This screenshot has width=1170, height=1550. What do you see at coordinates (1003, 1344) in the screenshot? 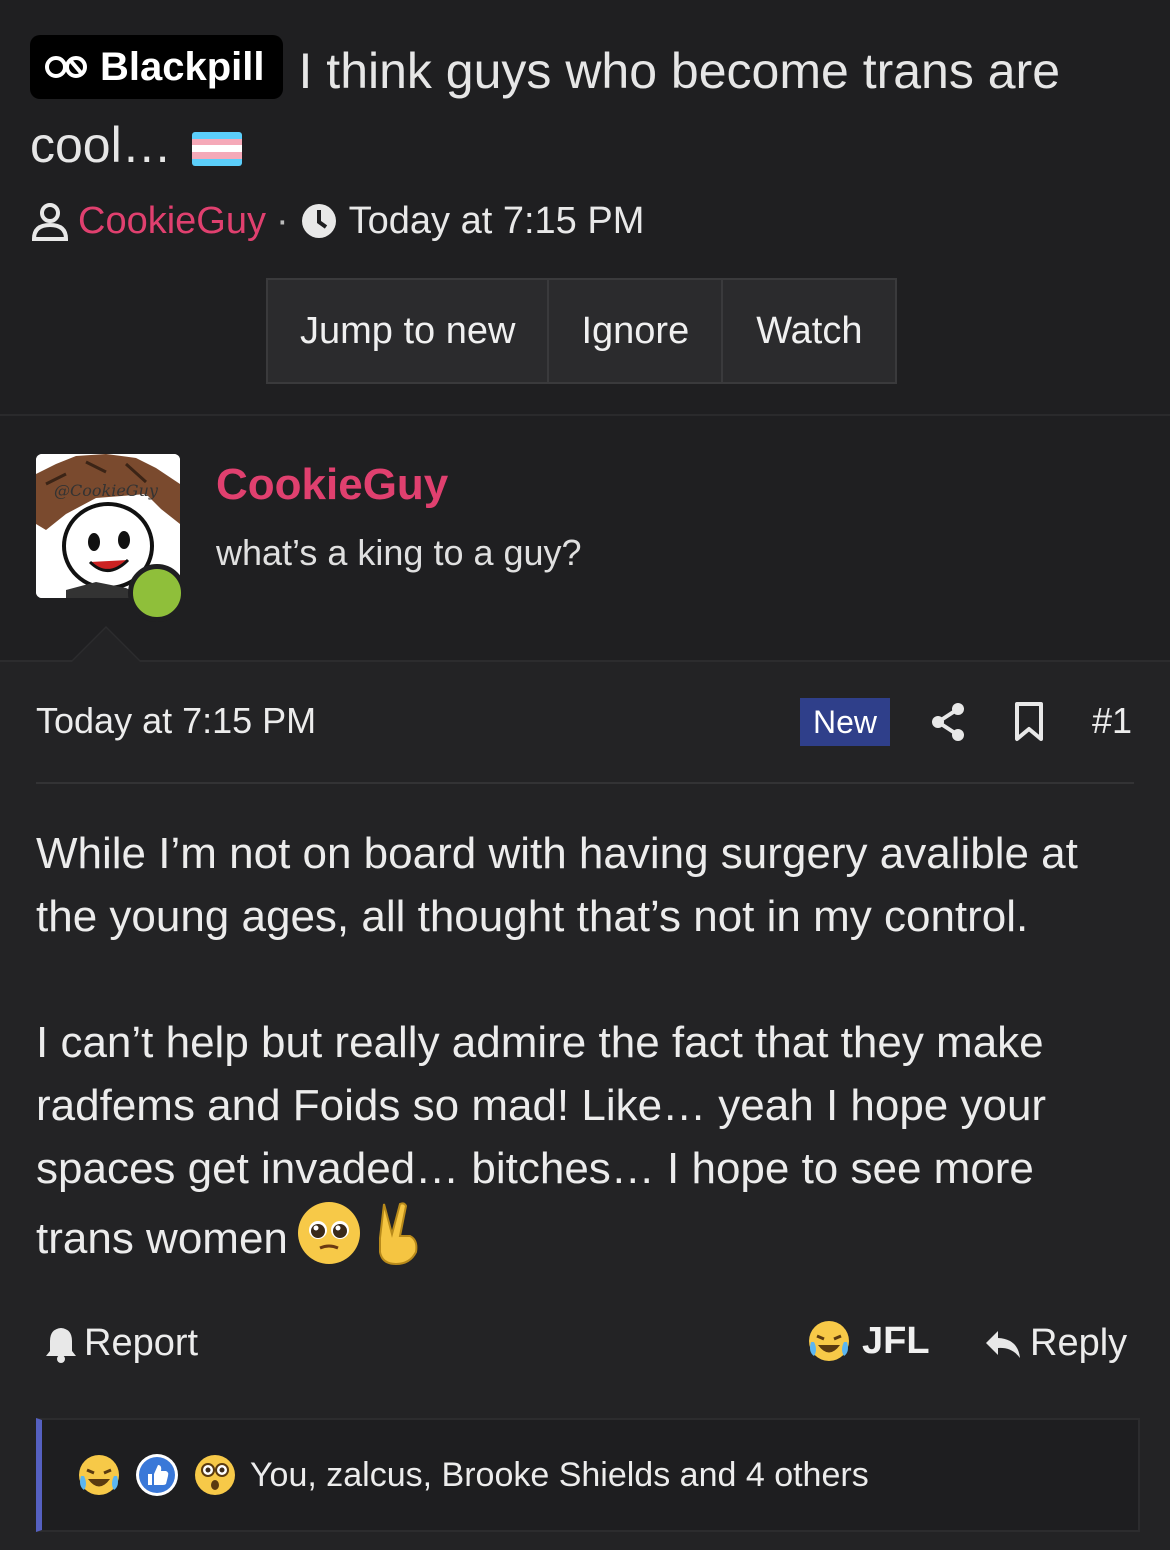
I see `reply-arrow-icon` at bounding box center [1003, 1344].